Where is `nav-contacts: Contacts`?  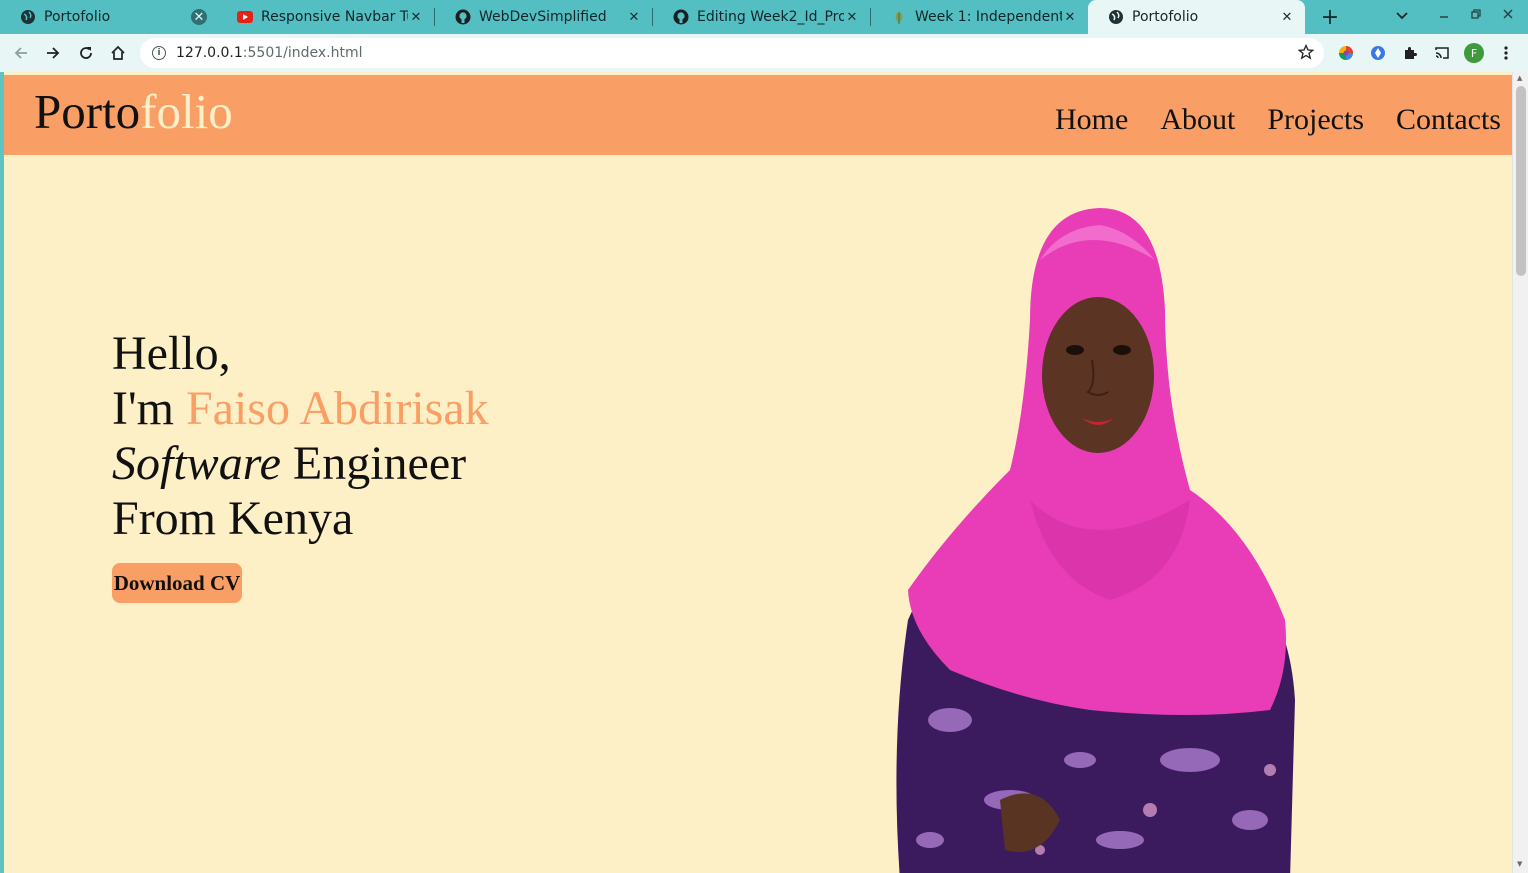
nav-contacts: Contacts is located at coordinates (1448, 120).